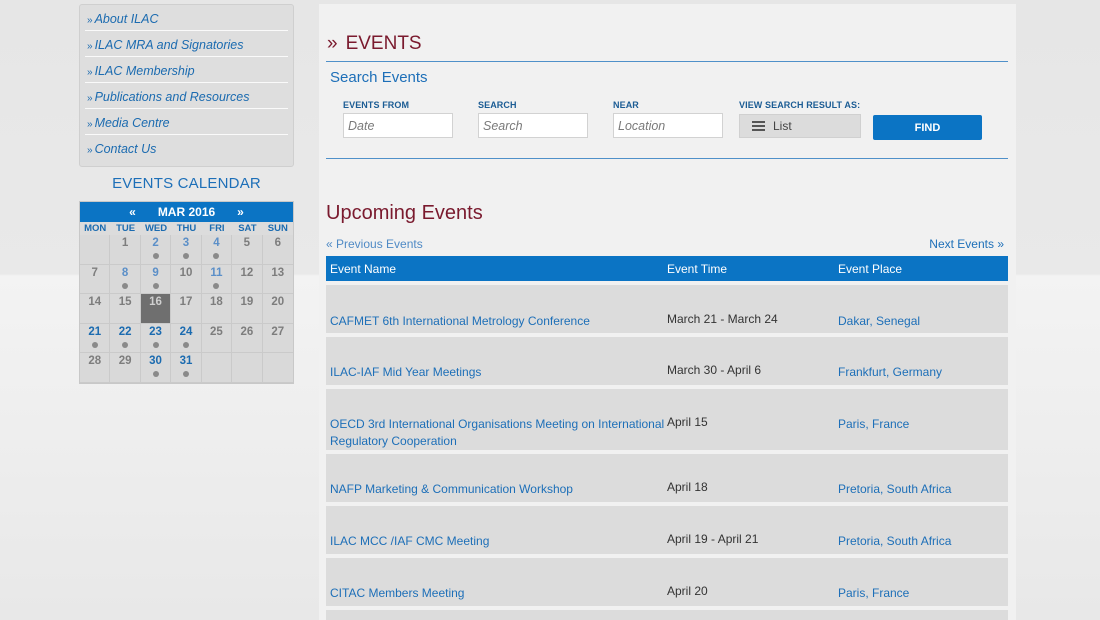 The height and width of the screenshot is (620, 1100). What do you see at coordinates (95, 302) in the screenshot?
I see `calendar-day-number: 14` at bounding box center [95, 302].